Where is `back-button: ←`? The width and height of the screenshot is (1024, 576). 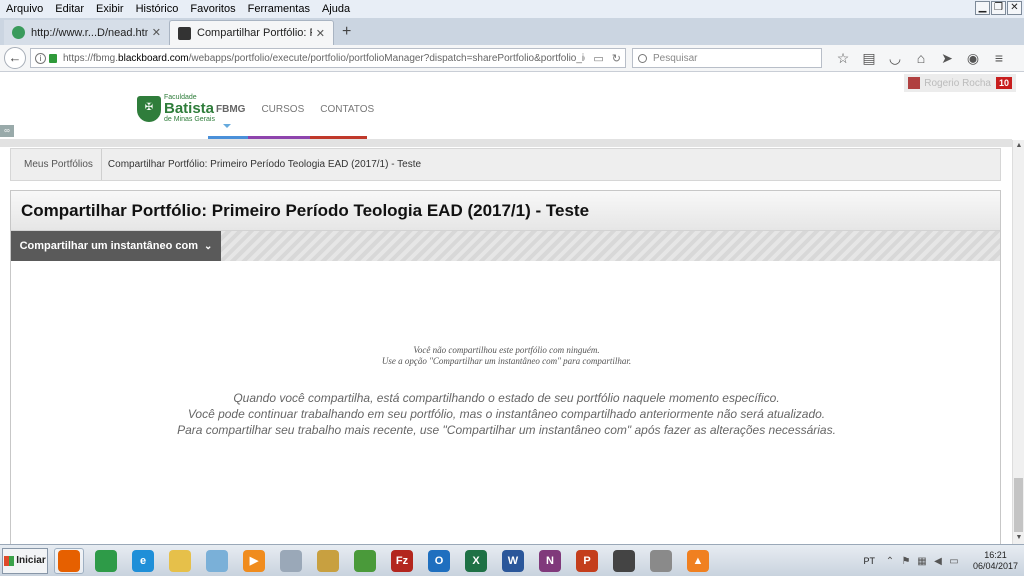 back-button: ← is located at coordinates (15, 58).